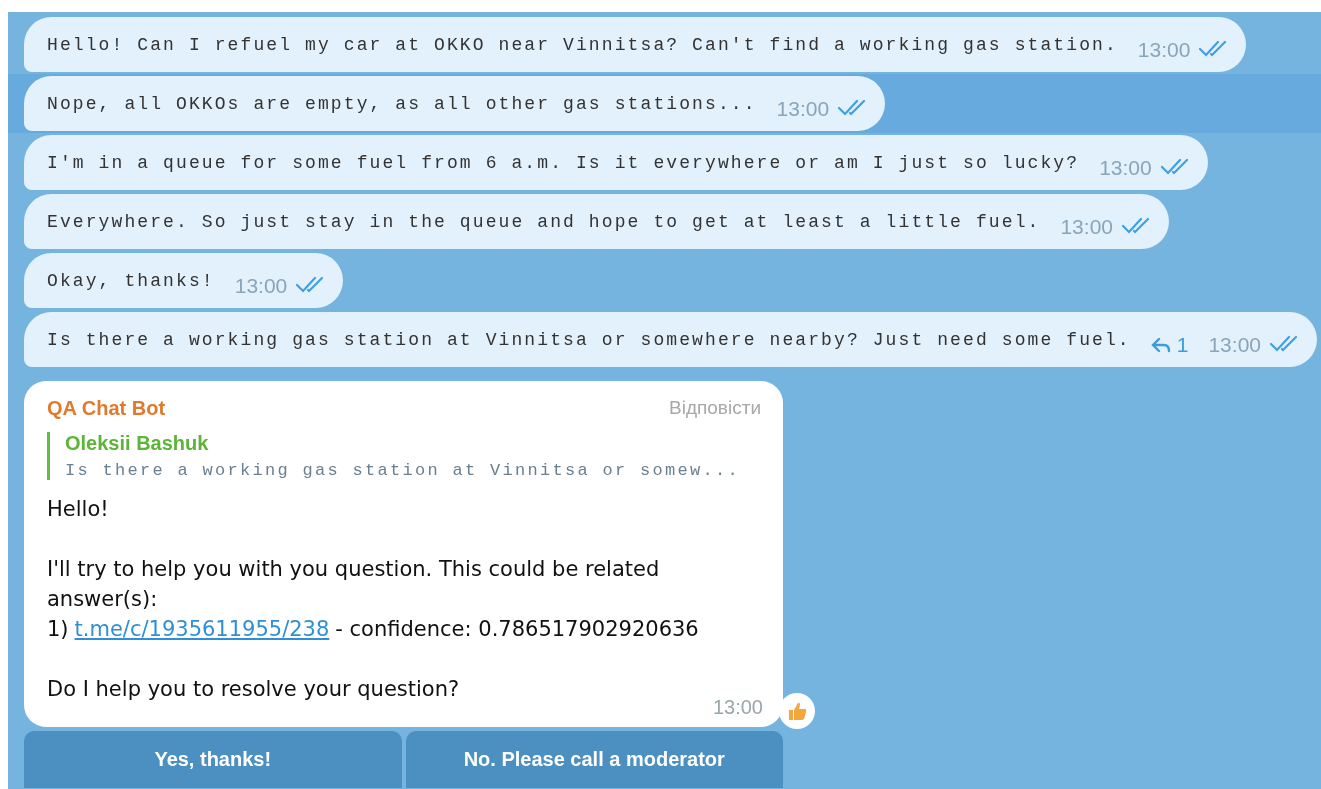 The image size is (1321, 789). What do you see at coordinates (353, 569) in the screenshot?
I see `message-text: I'll try to help you with you question. This could be related` at bounding box center [353, 569].